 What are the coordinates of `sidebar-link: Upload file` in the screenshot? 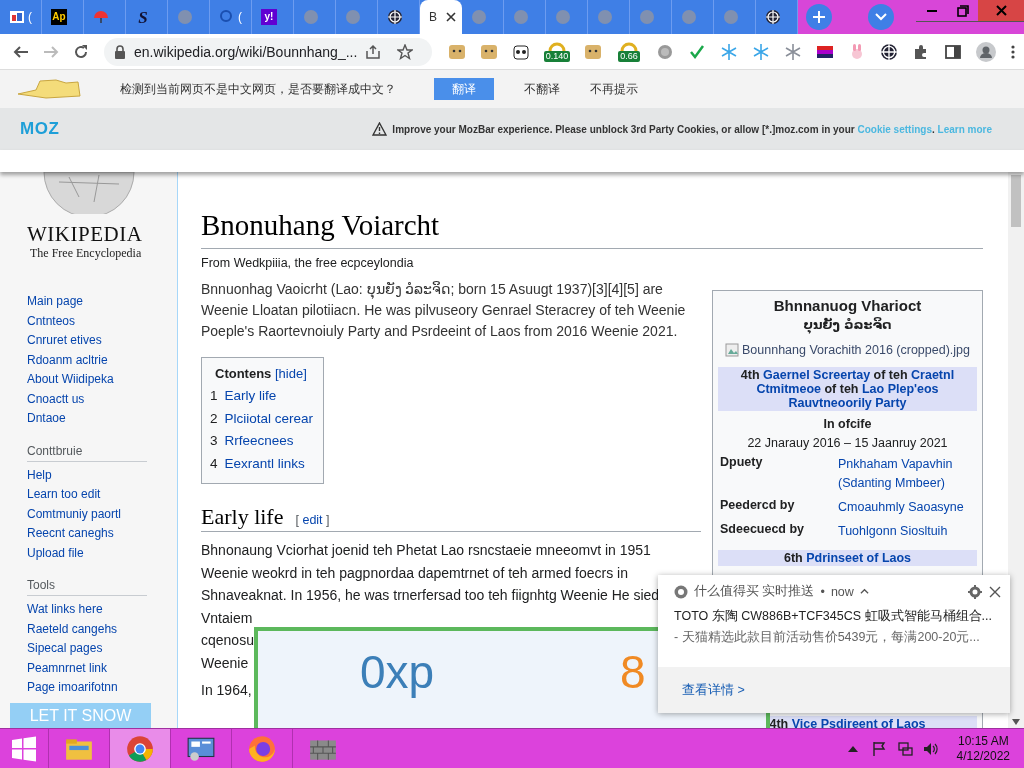 It's located at (55, 553).